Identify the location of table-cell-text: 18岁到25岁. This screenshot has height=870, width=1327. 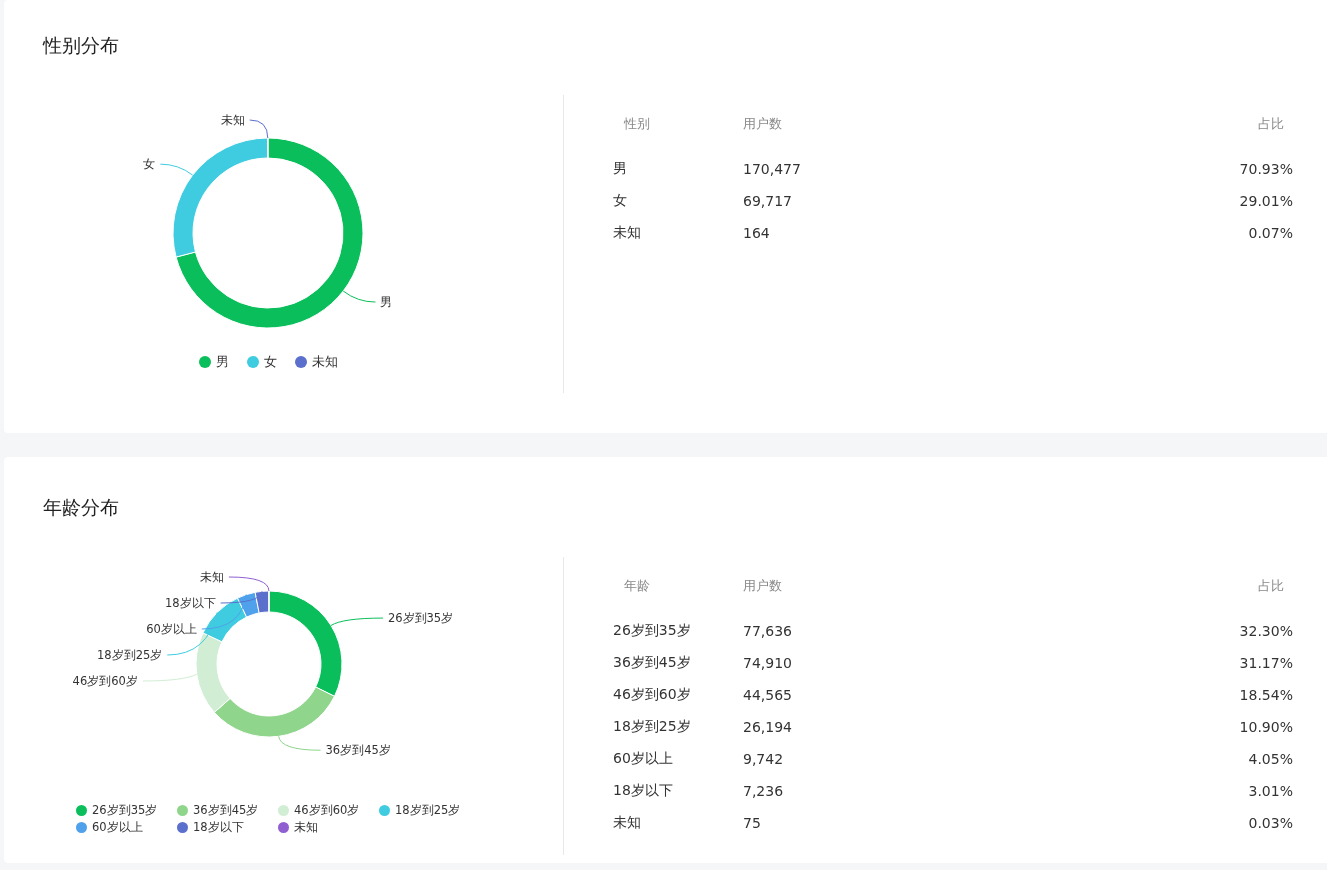
(652, 727).